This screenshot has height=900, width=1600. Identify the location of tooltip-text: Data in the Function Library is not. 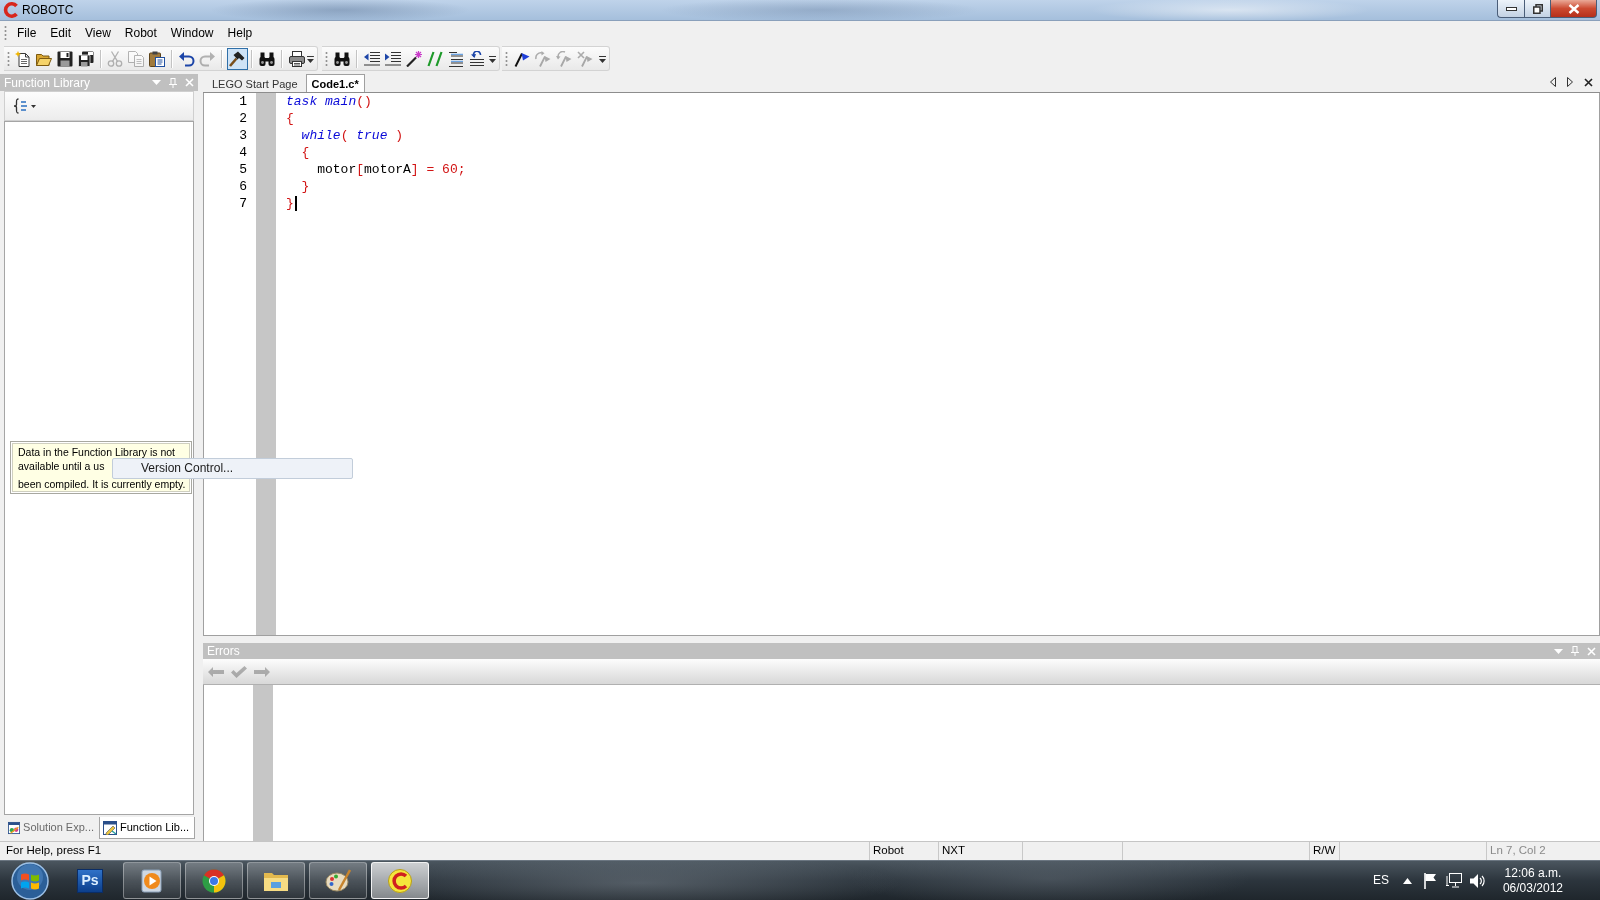
(96, 452).